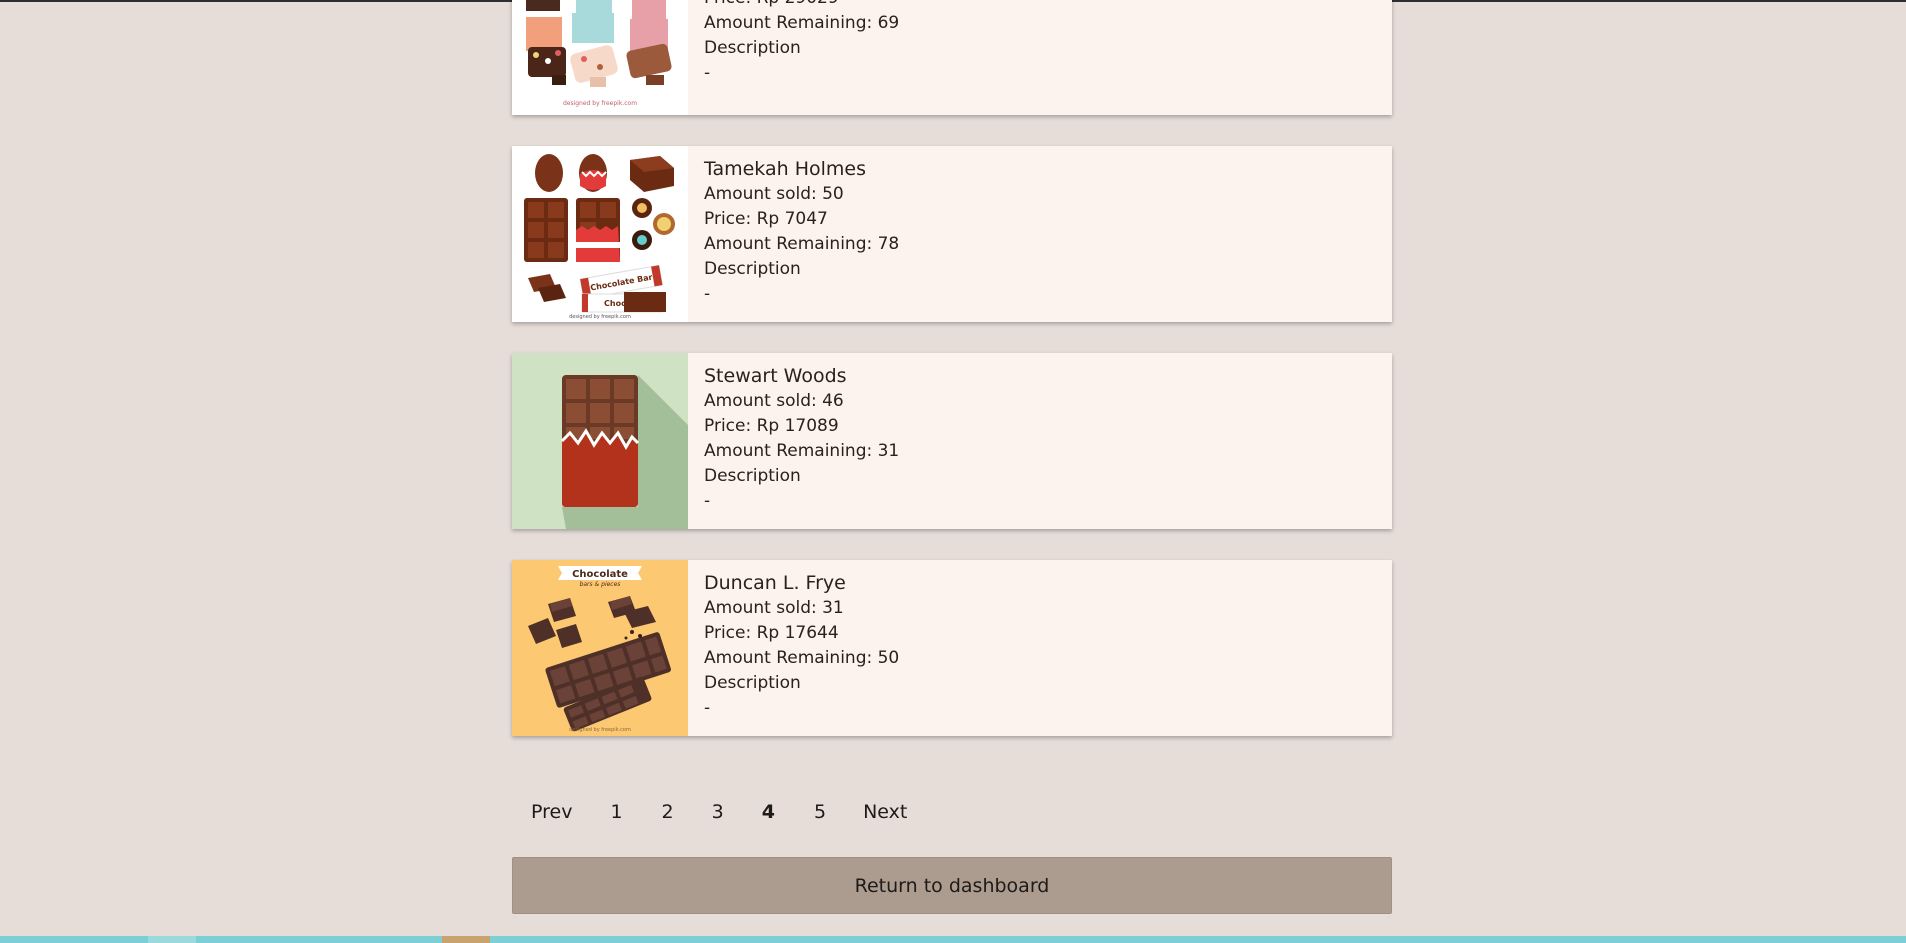 The height and width of the screenshot is (943, 1906). I want to click on pagination-page-3: 3, so click(718, 812).